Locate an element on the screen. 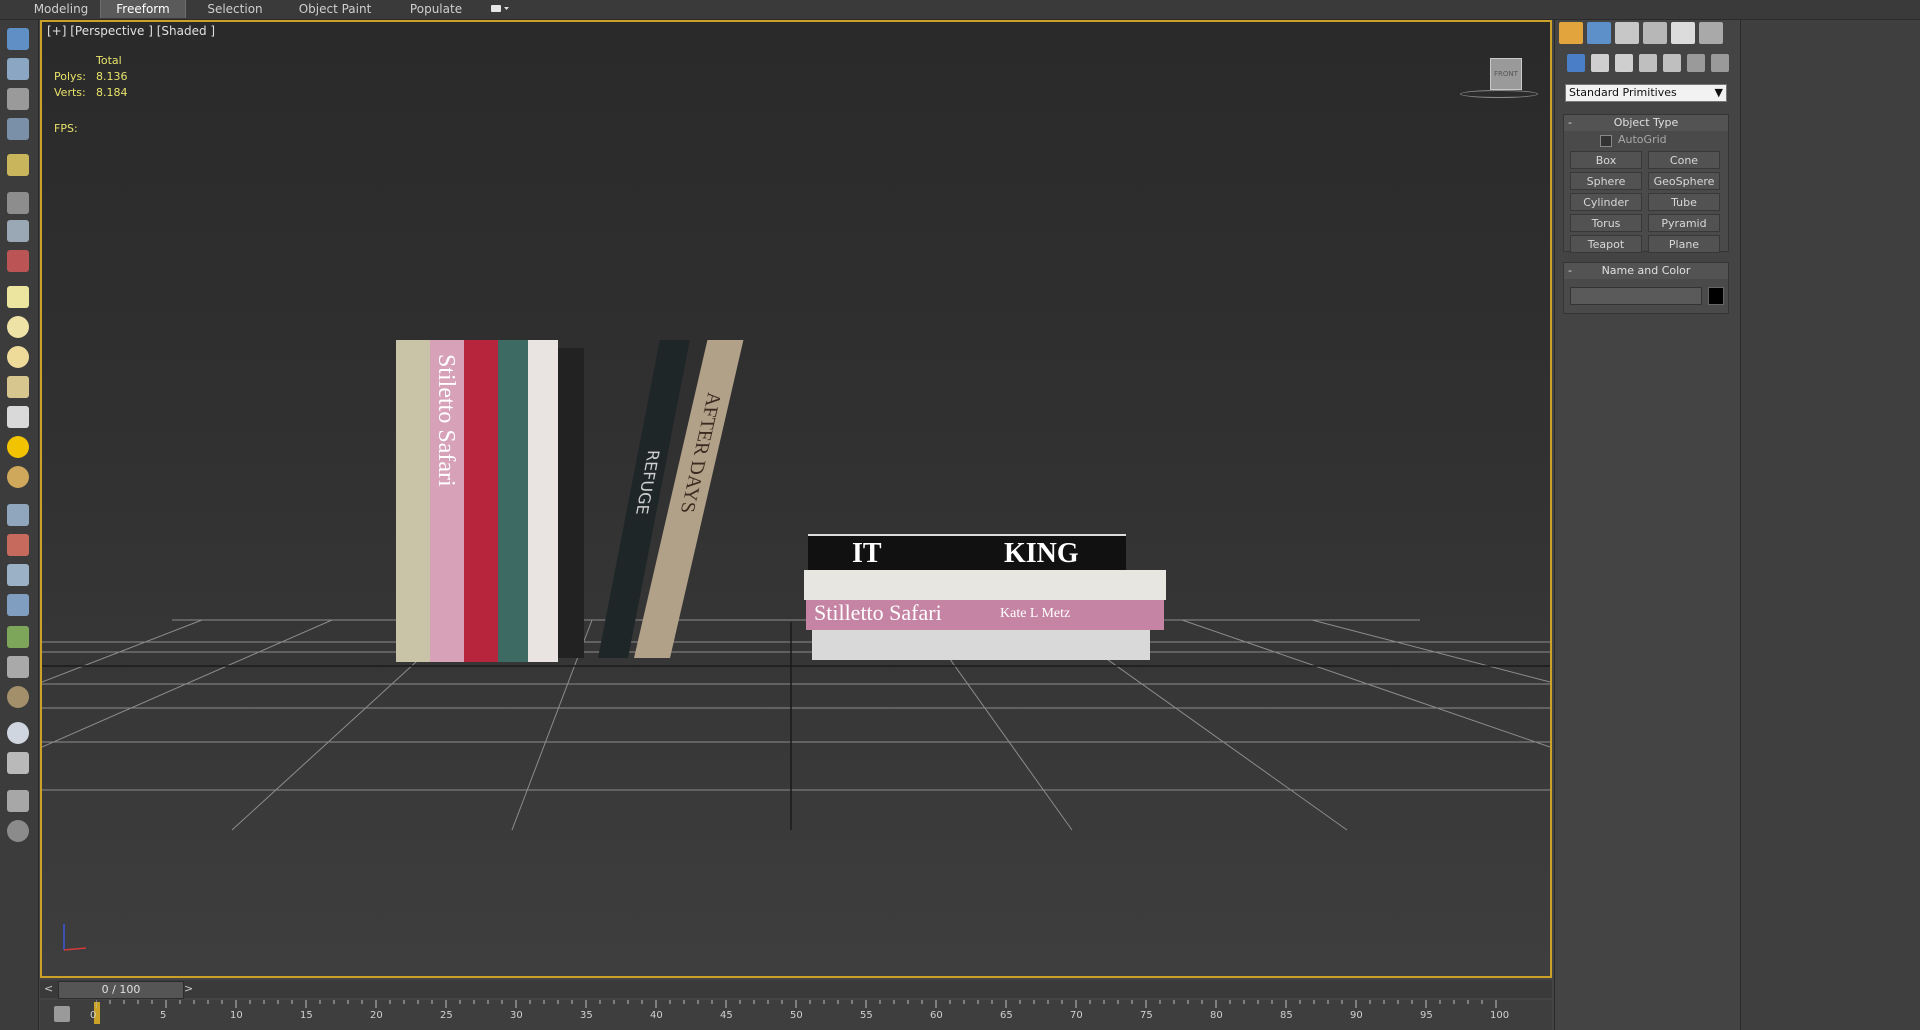 Image resolution: width=1920 pixels, height=1030 pixels. book-stack-author: Kate L Metz is located at coordinates (1035, 613).